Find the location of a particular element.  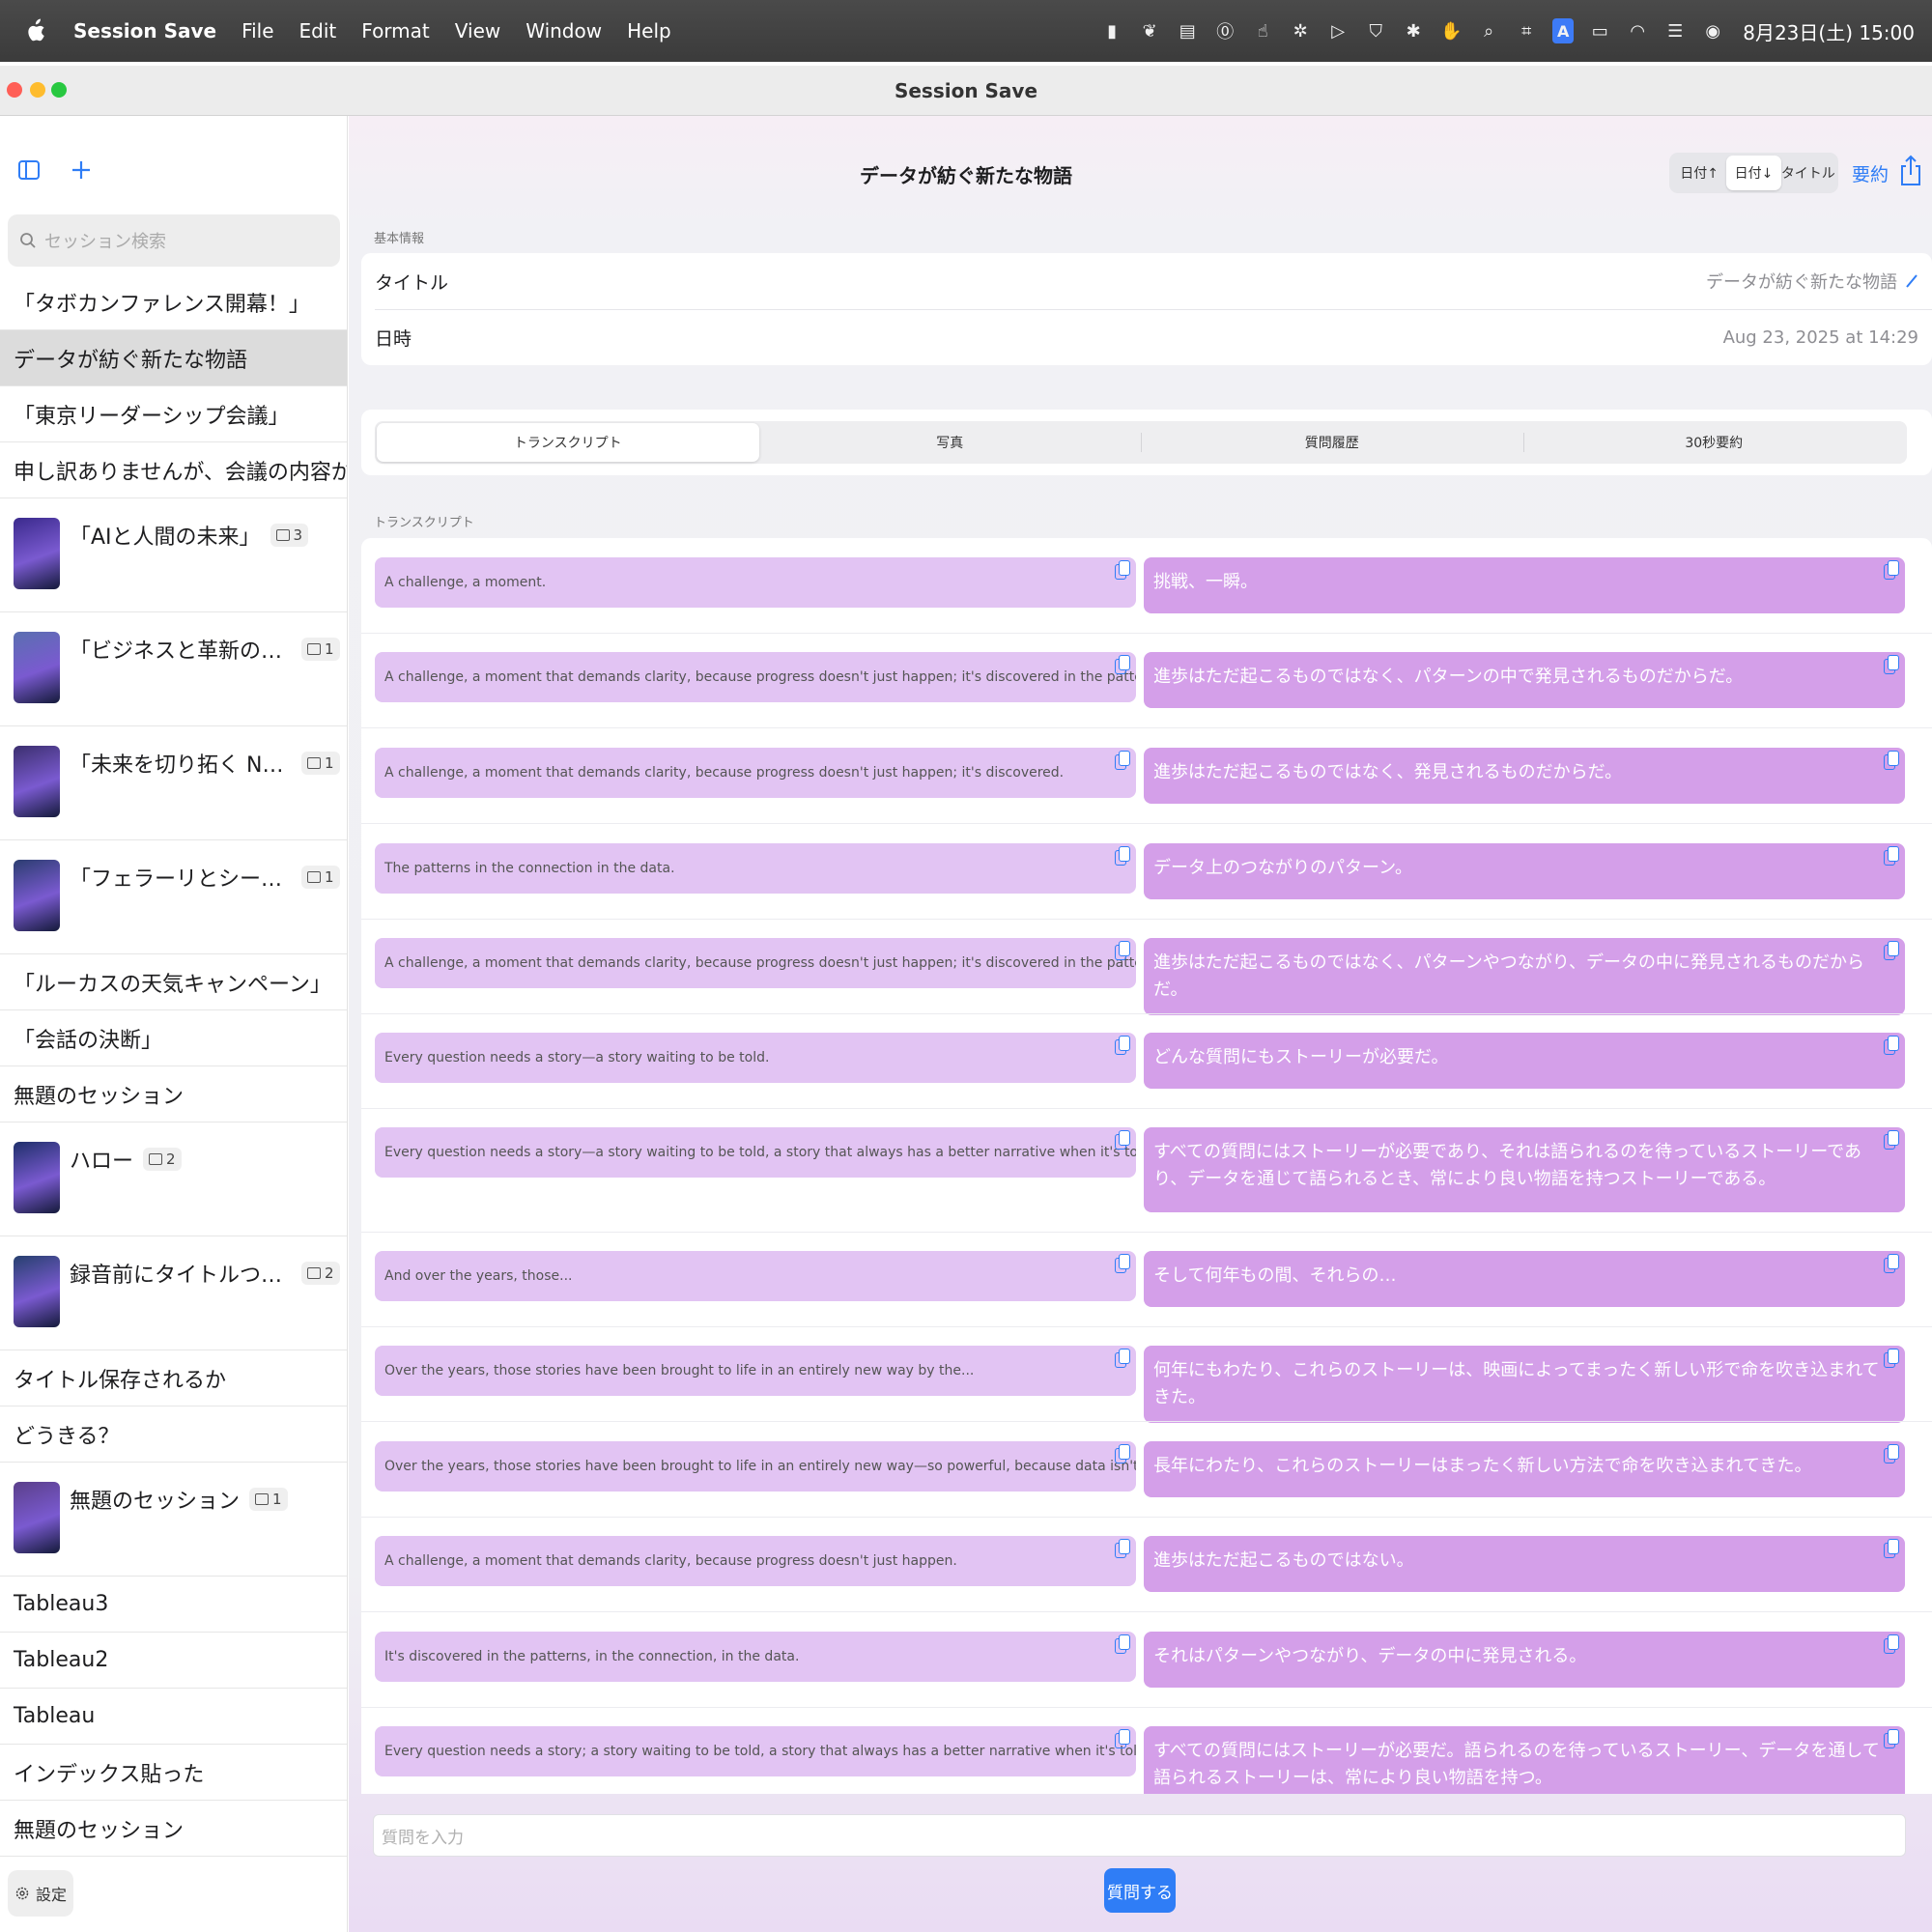

session-list-item: 「東京リーダーシップ会議」 is located at coordinates (173, 414).